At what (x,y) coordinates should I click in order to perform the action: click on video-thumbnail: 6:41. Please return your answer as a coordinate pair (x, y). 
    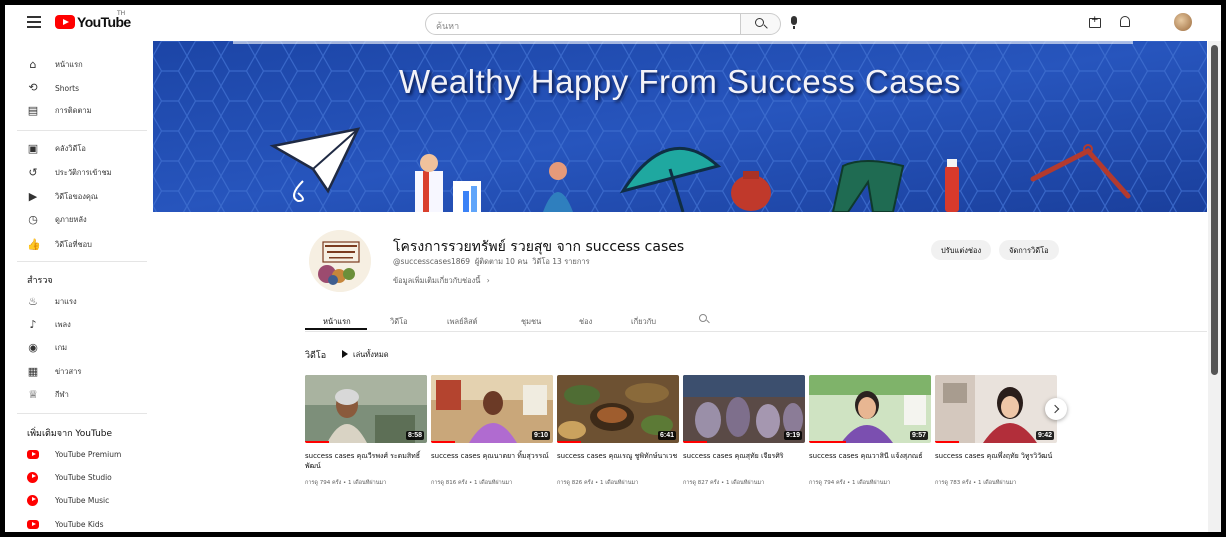
    Looking at the image, I should click on (618, 409).